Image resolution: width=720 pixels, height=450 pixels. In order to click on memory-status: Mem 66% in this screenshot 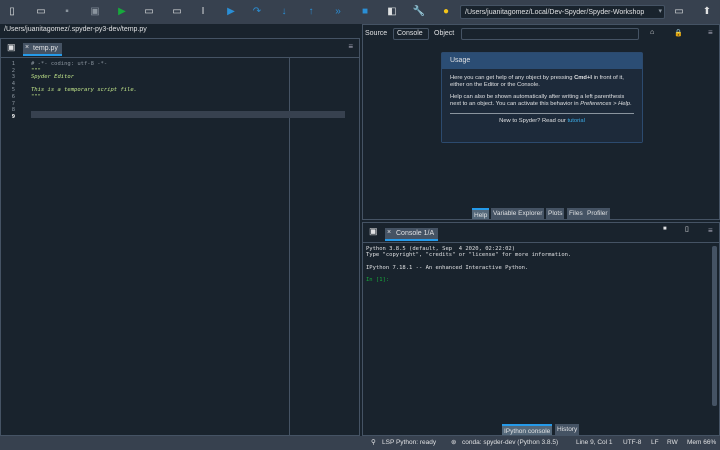, I will do `click(702, 442)`.